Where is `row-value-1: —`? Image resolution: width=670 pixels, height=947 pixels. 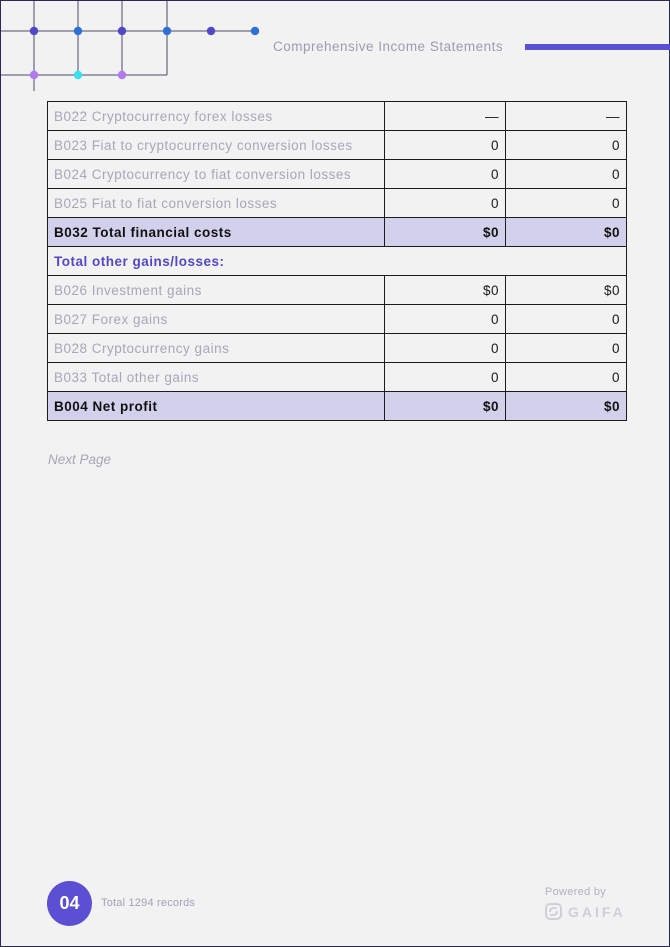
row-value-1: — is located at coordinates (445, 116).